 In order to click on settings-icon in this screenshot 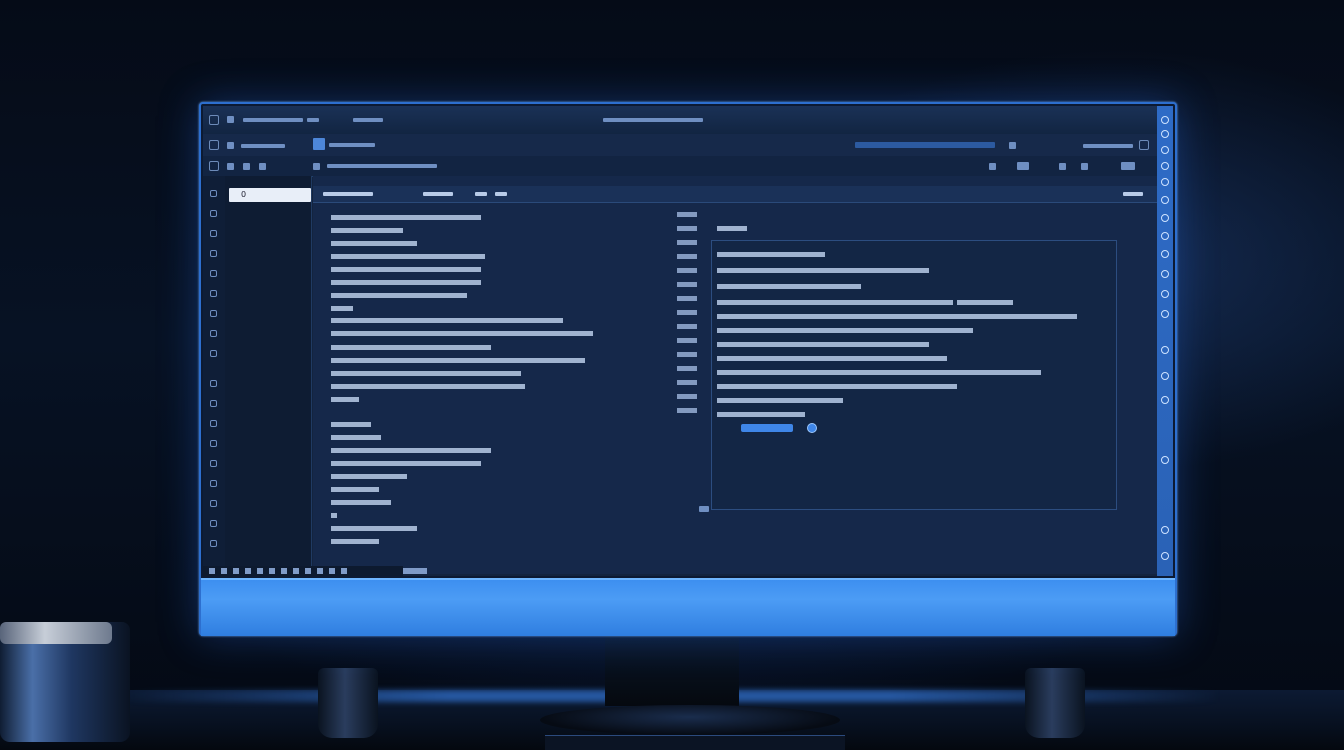, I will do `click(1012, 145)`.